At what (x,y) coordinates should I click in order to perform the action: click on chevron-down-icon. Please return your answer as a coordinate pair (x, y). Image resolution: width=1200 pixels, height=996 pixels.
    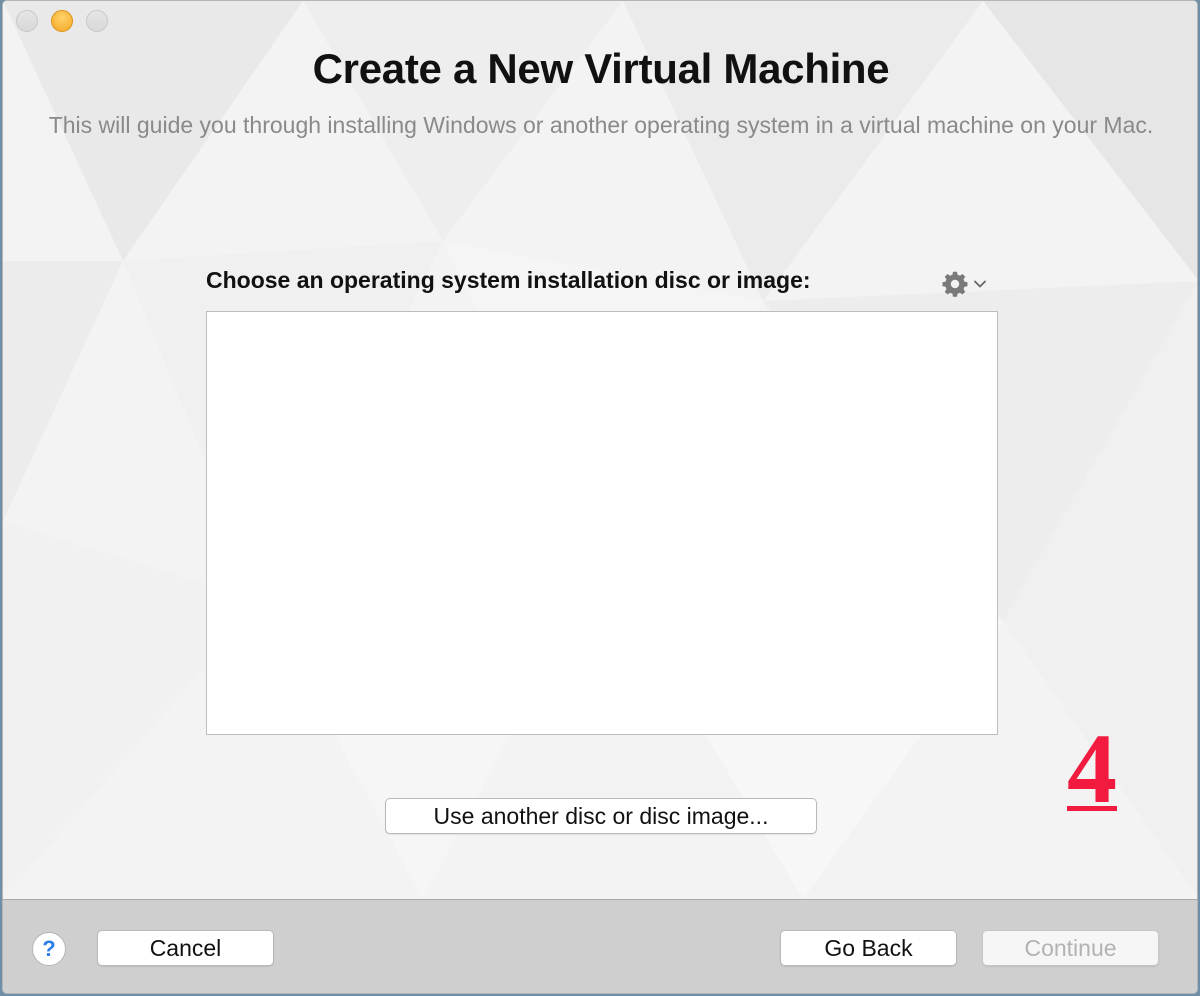
    Looking at the image, I should click on (980, 284).